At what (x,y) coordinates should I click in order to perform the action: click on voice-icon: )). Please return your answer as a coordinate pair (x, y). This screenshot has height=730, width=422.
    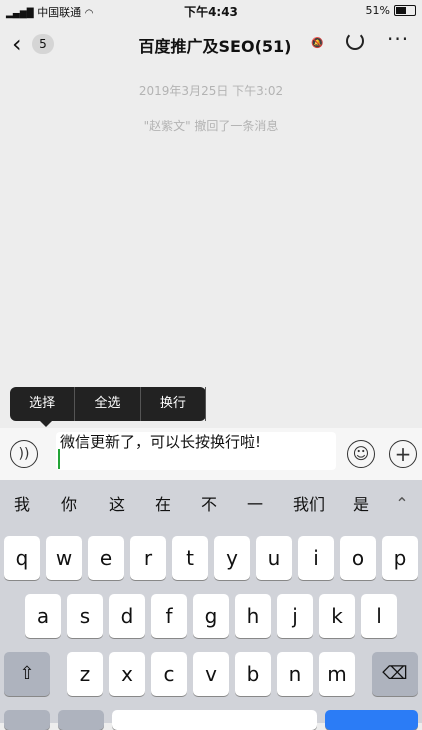
    Looking at the image, I should click on (24, 454).